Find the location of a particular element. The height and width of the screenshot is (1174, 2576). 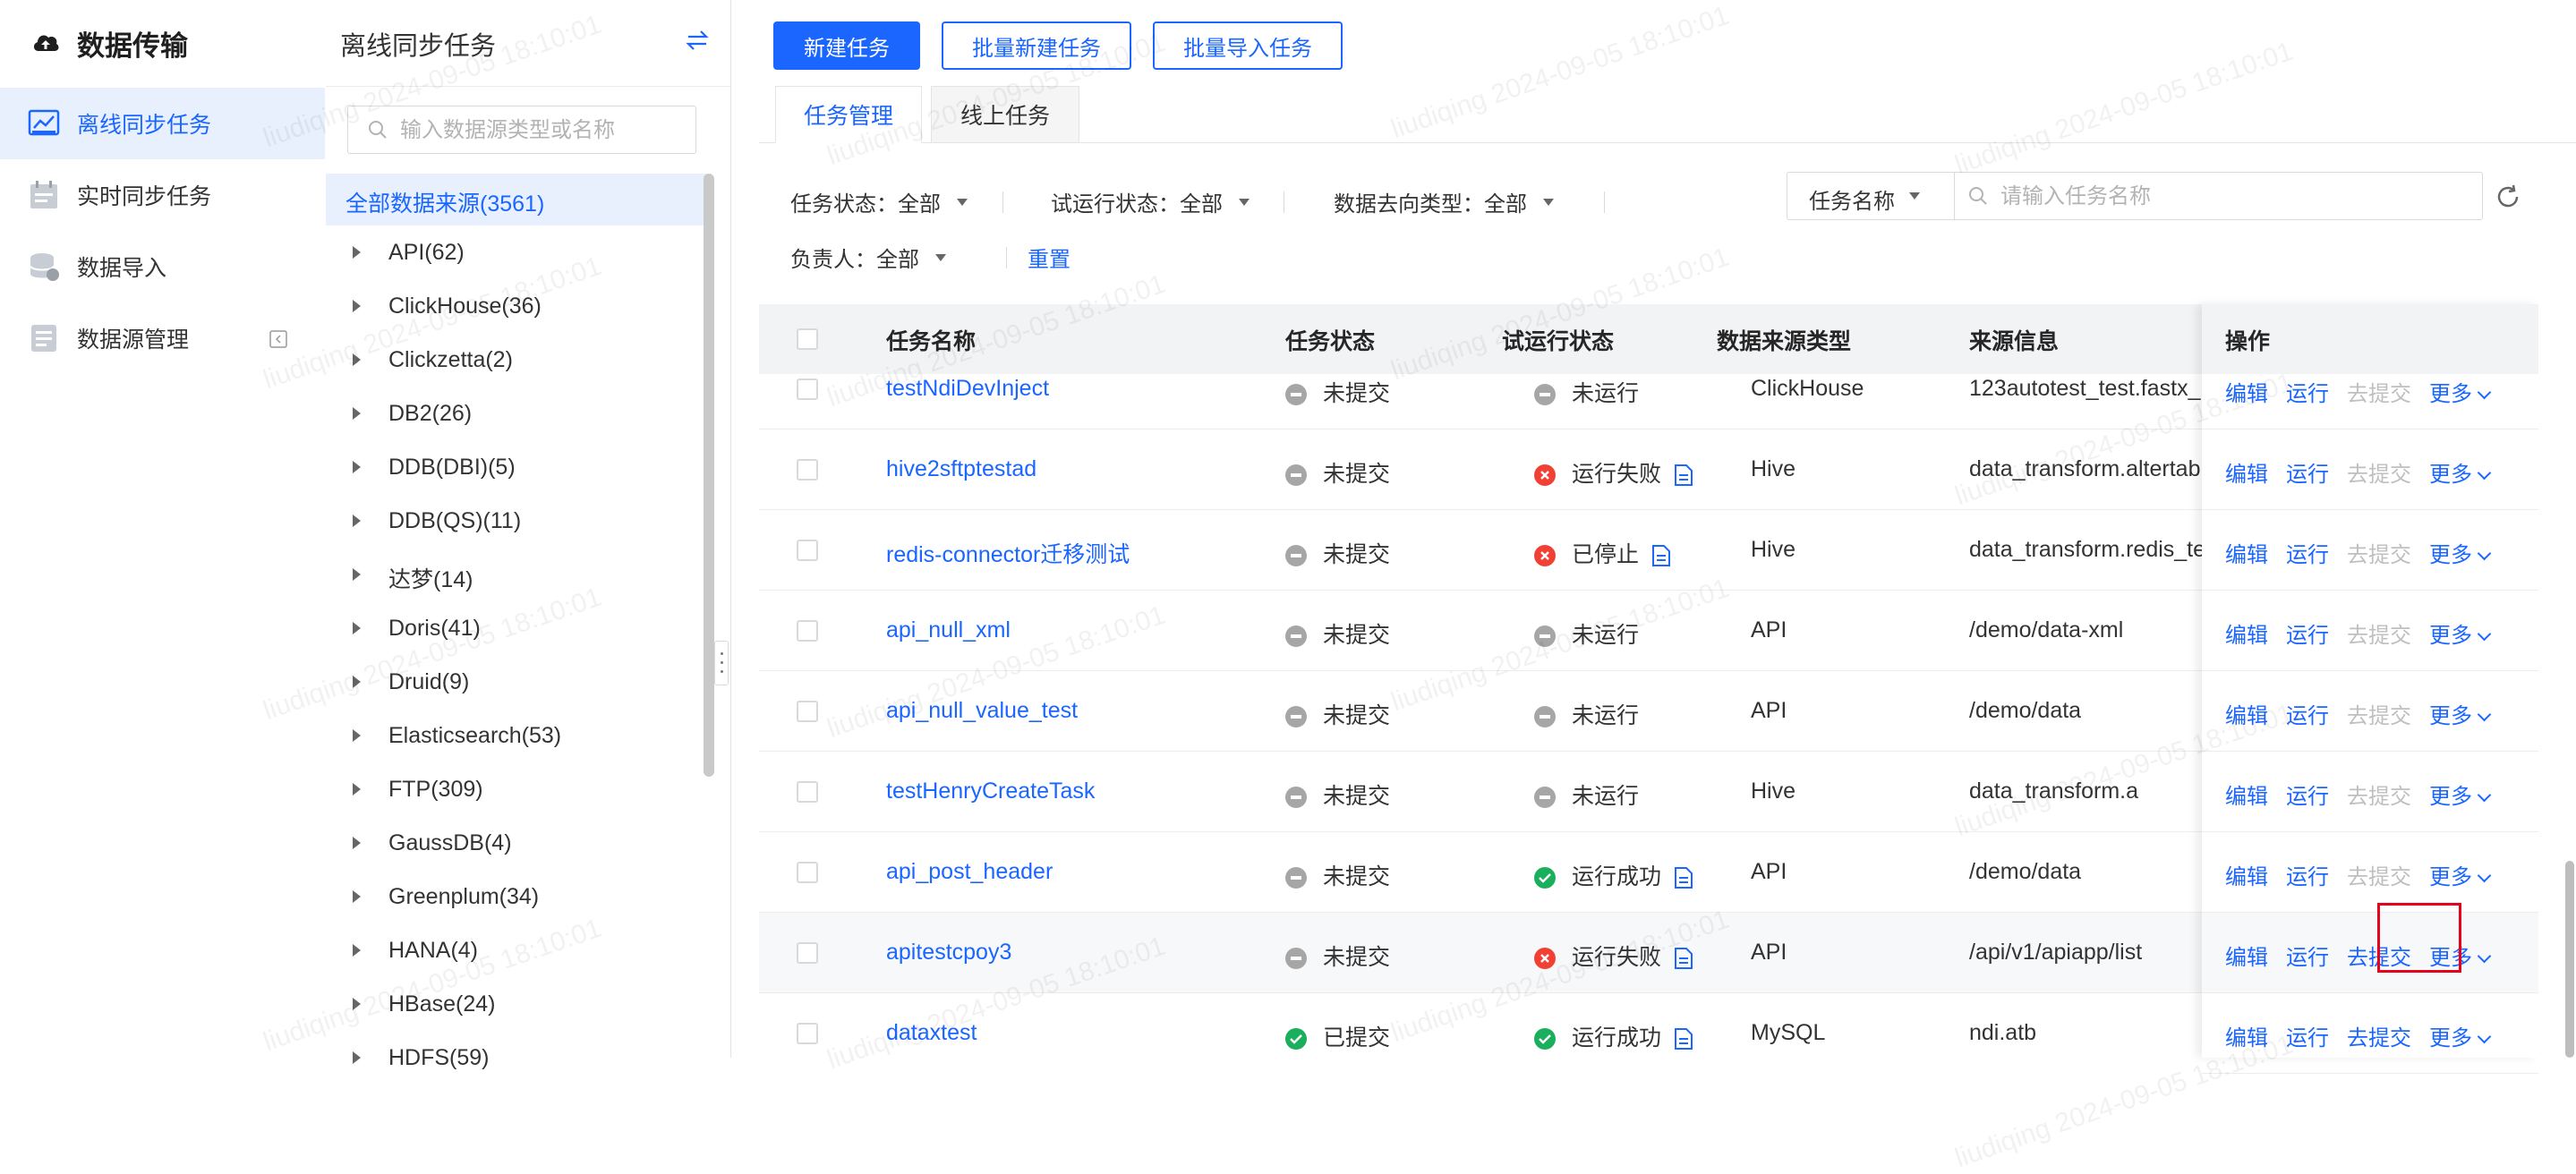

swap-icon is located at coordinates (697, 40).